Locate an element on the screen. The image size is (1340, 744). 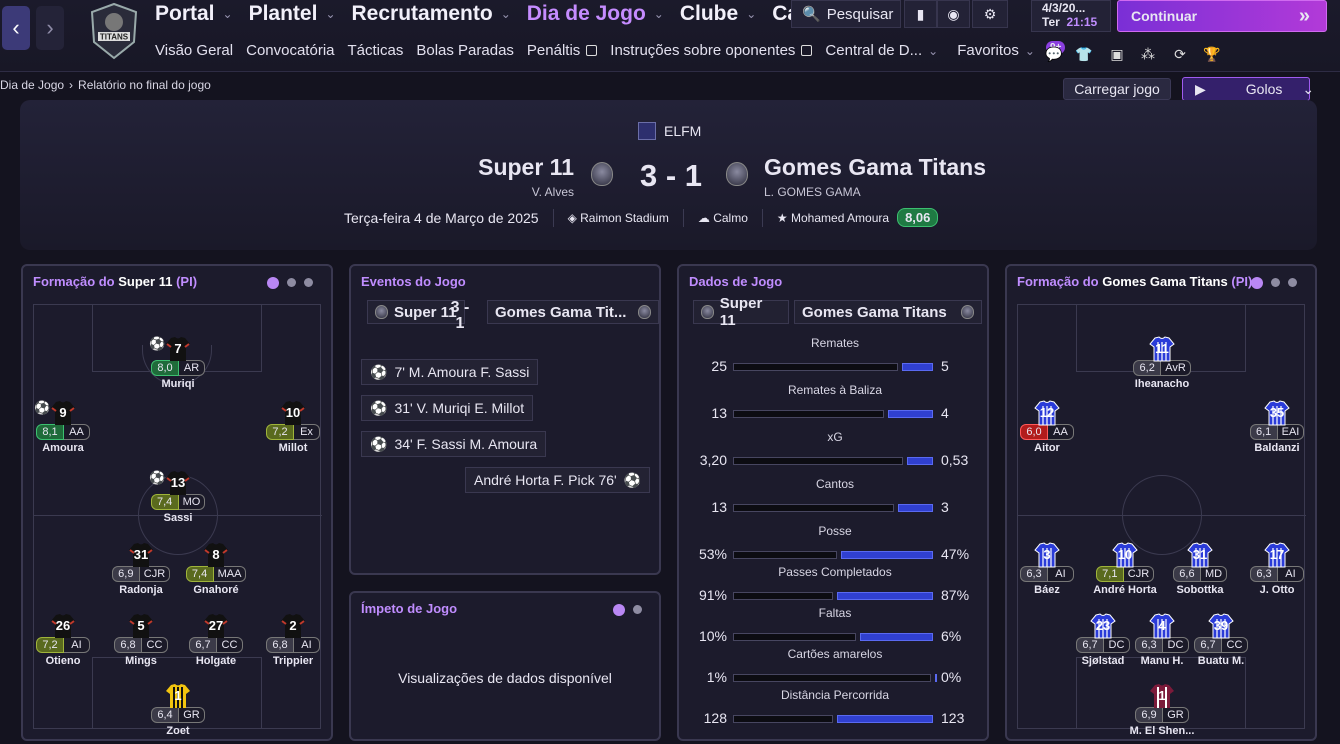
impetus-message: Visualizações de dados disponível is located at coordinates (505, 678).